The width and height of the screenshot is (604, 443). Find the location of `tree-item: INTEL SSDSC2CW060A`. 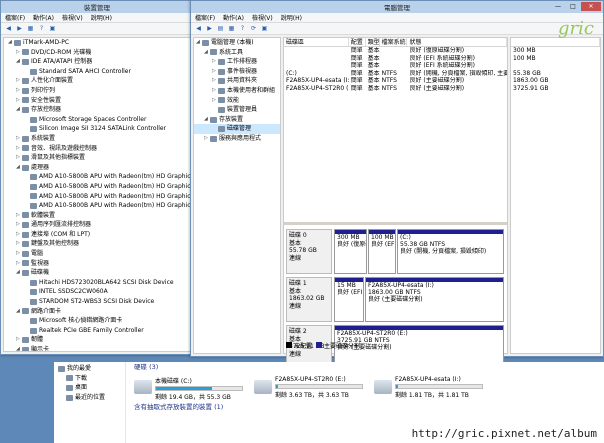

tree-item: INTEL SSDSC2CW060A is located at coordinates (98, 292).